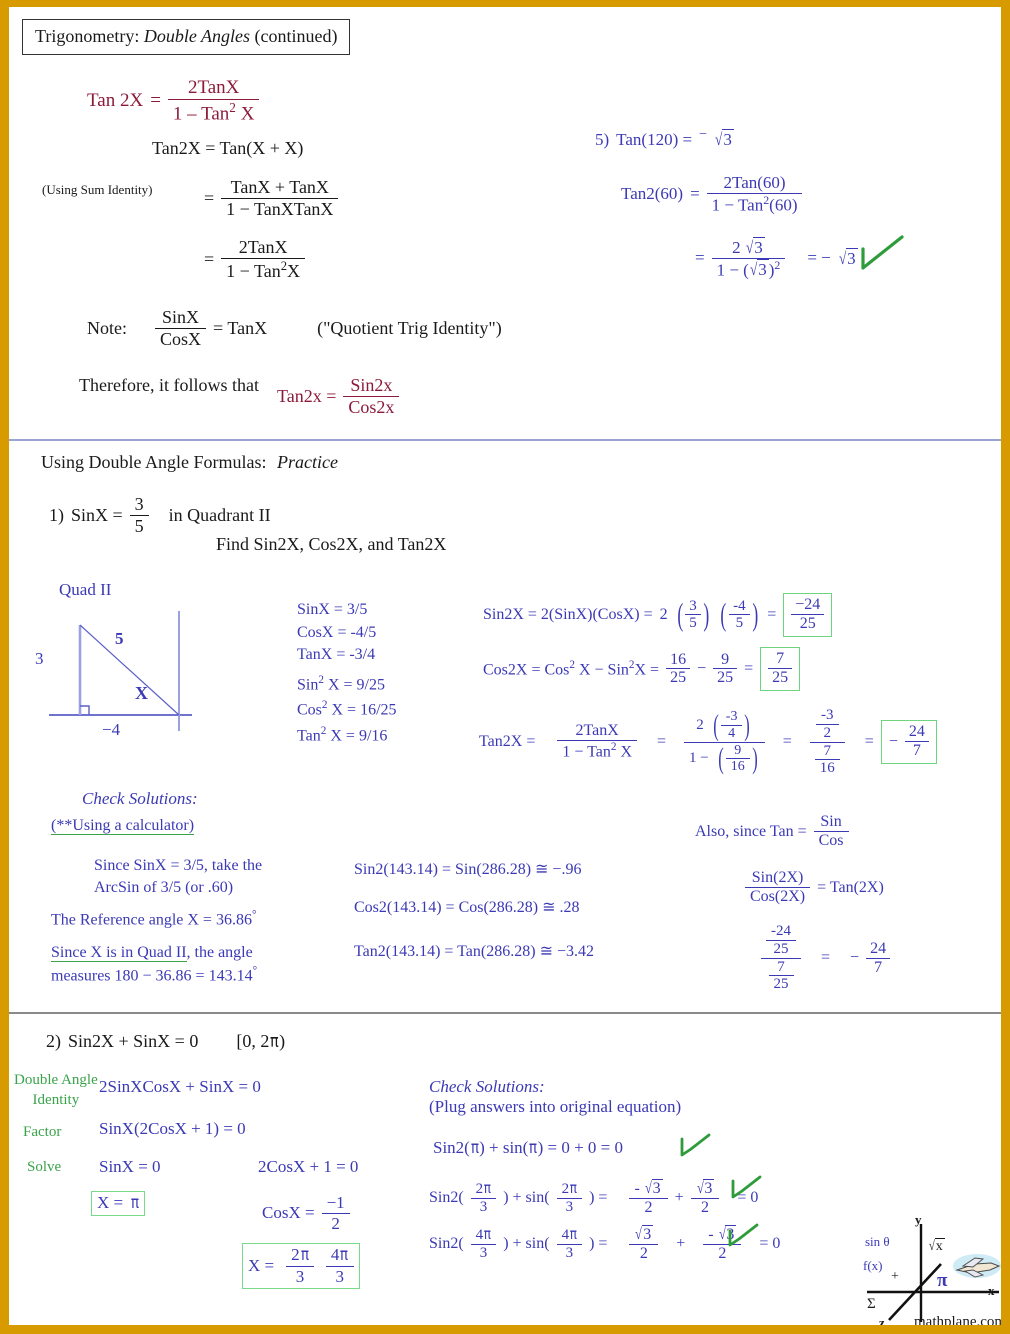 The height and width of the screenshot is (1334, 1010). What do you see at coordinates (331, 544) in the screenshot?
I see `problem1-find: Find Sin2X, Cos2X, and Tan2X` at bounding box center [331, 544].